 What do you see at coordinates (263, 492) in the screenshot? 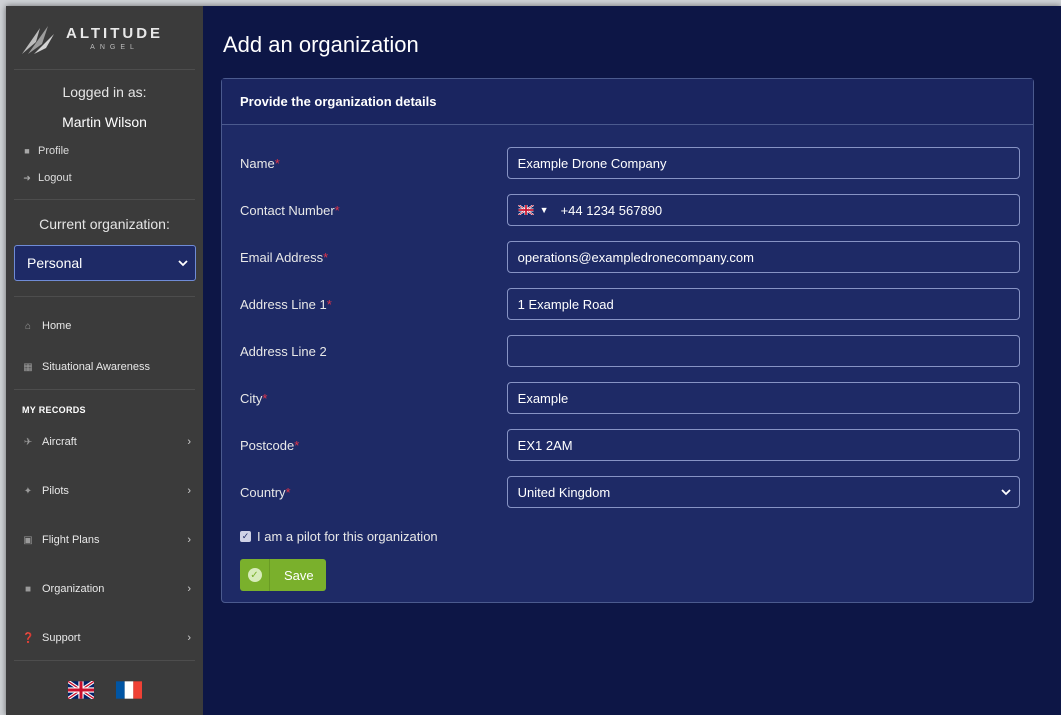
I see `country-label-text: Country` at bounding box center [263, 492].